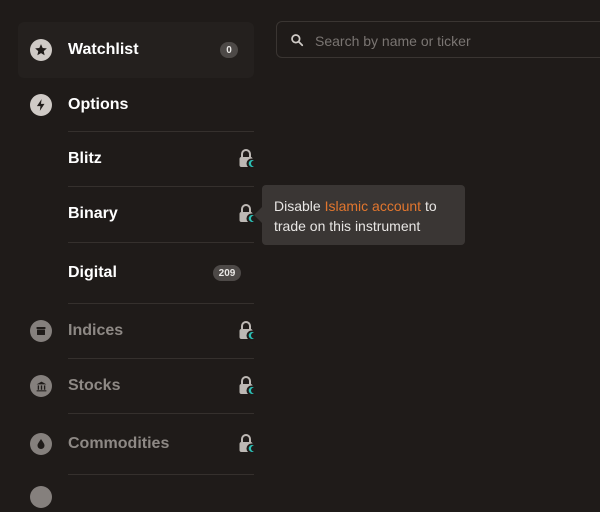 This screenshot has width=600, height=512. I want to click on sidebar-item-label: Commodities, so click(119, 443).